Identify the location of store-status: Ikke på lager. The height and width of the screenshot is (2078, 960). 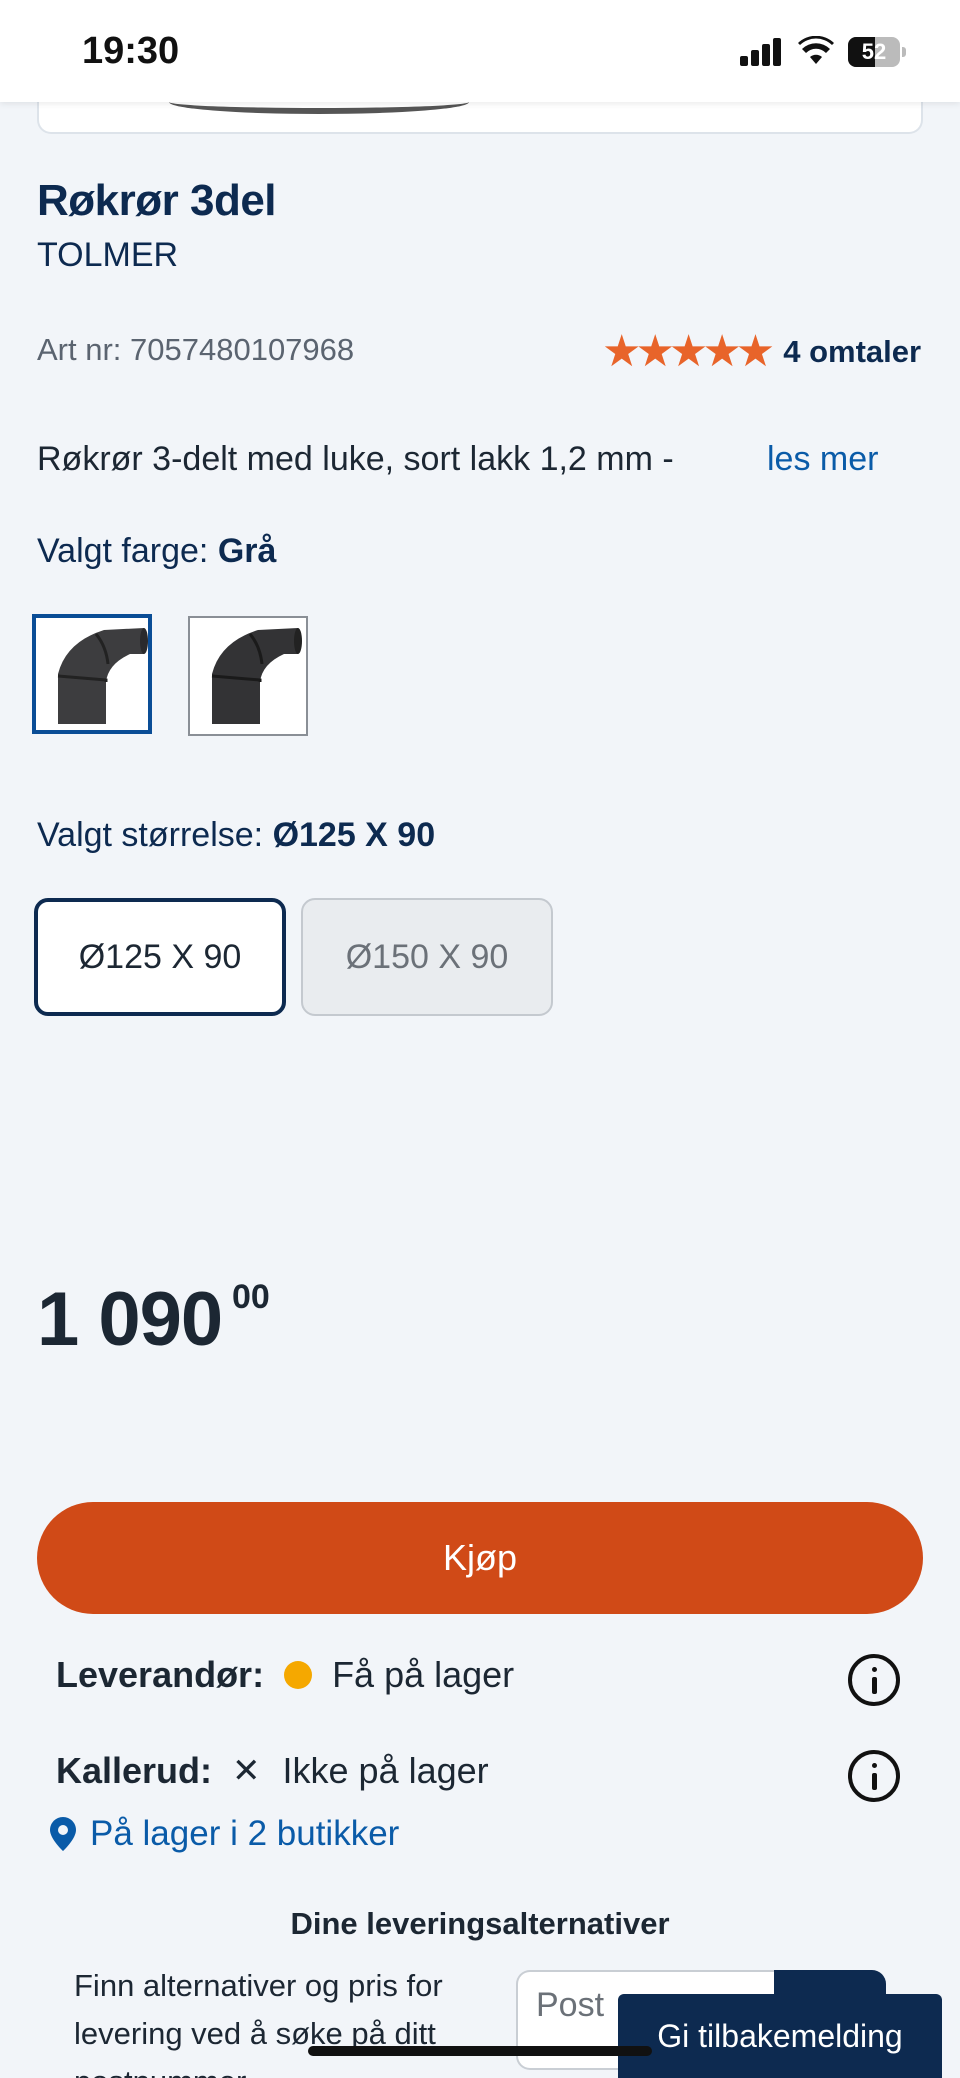
(385, 1770).